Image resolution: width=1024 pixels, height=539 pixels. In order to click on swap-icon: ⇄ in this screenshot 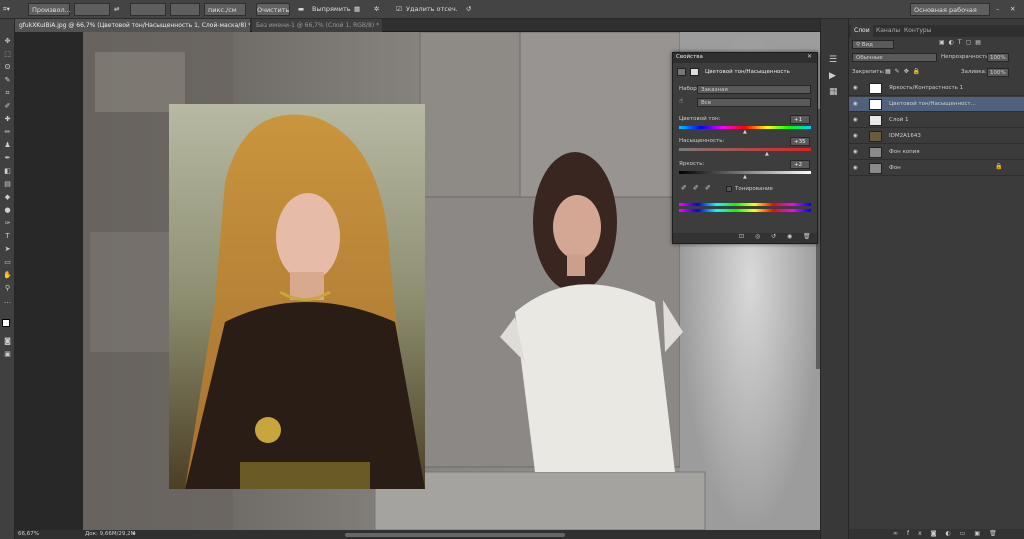, I will do `click(120, 9)`.